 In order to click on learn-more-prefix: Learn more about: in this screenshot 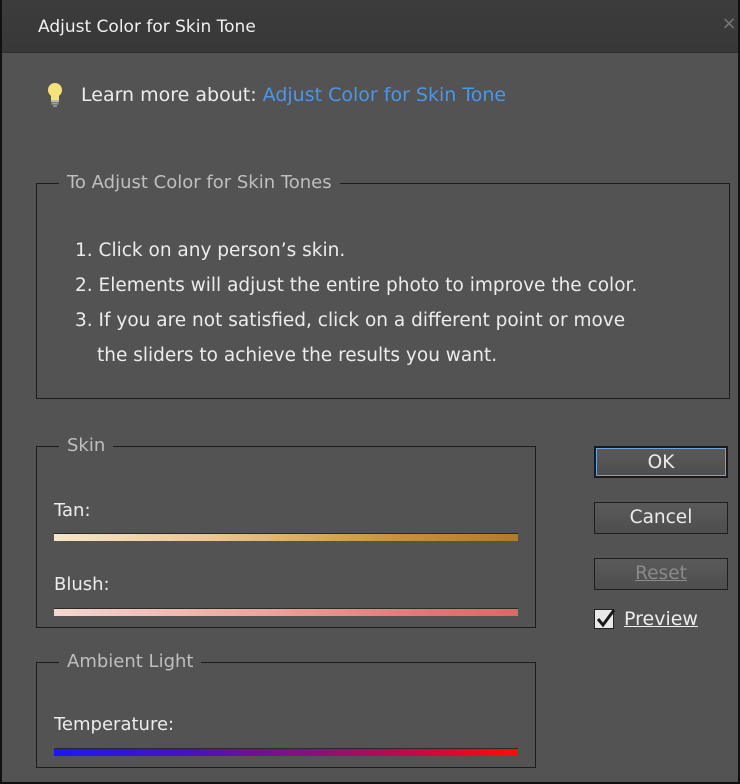, I will do `click(172, 95)`.